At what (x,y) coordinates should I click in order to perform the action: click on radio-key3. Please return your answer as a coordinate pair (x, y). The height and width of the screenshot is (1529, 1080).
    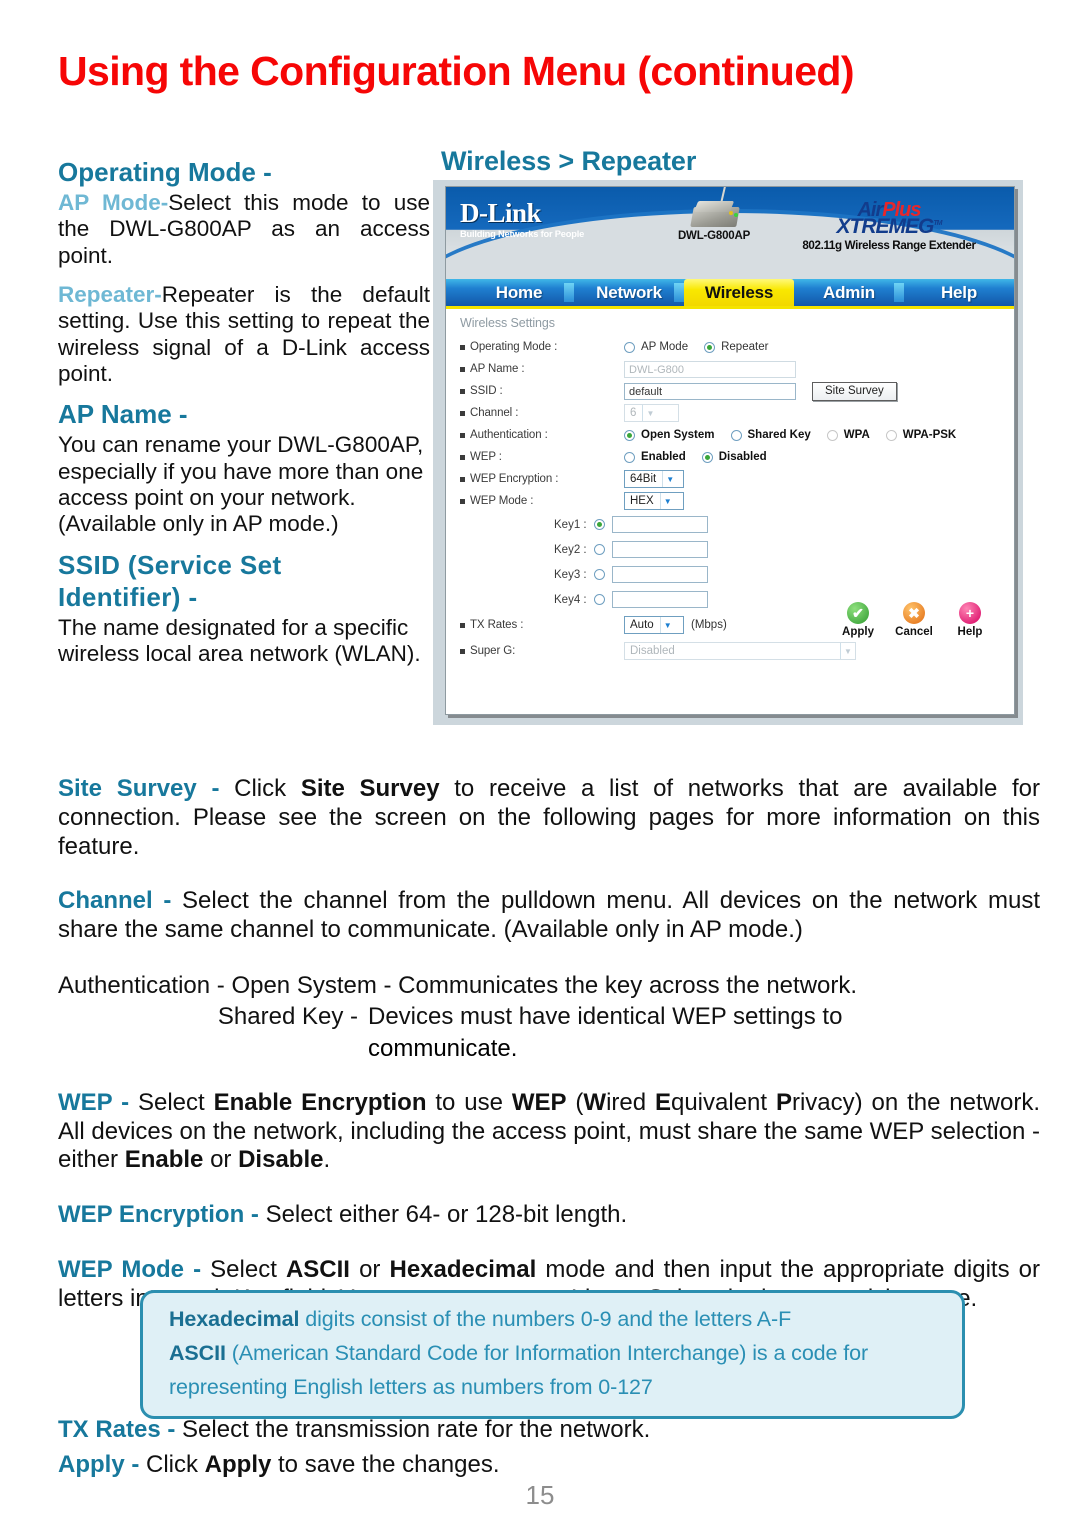
    Looking at the image, I should click on (599, 574).